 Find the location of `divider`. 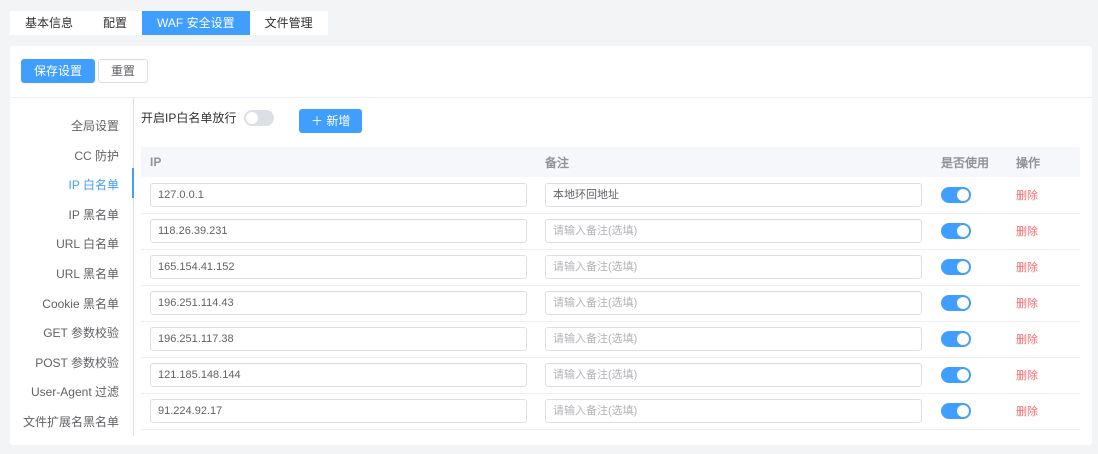

divider is located at coordinates (551, 97).